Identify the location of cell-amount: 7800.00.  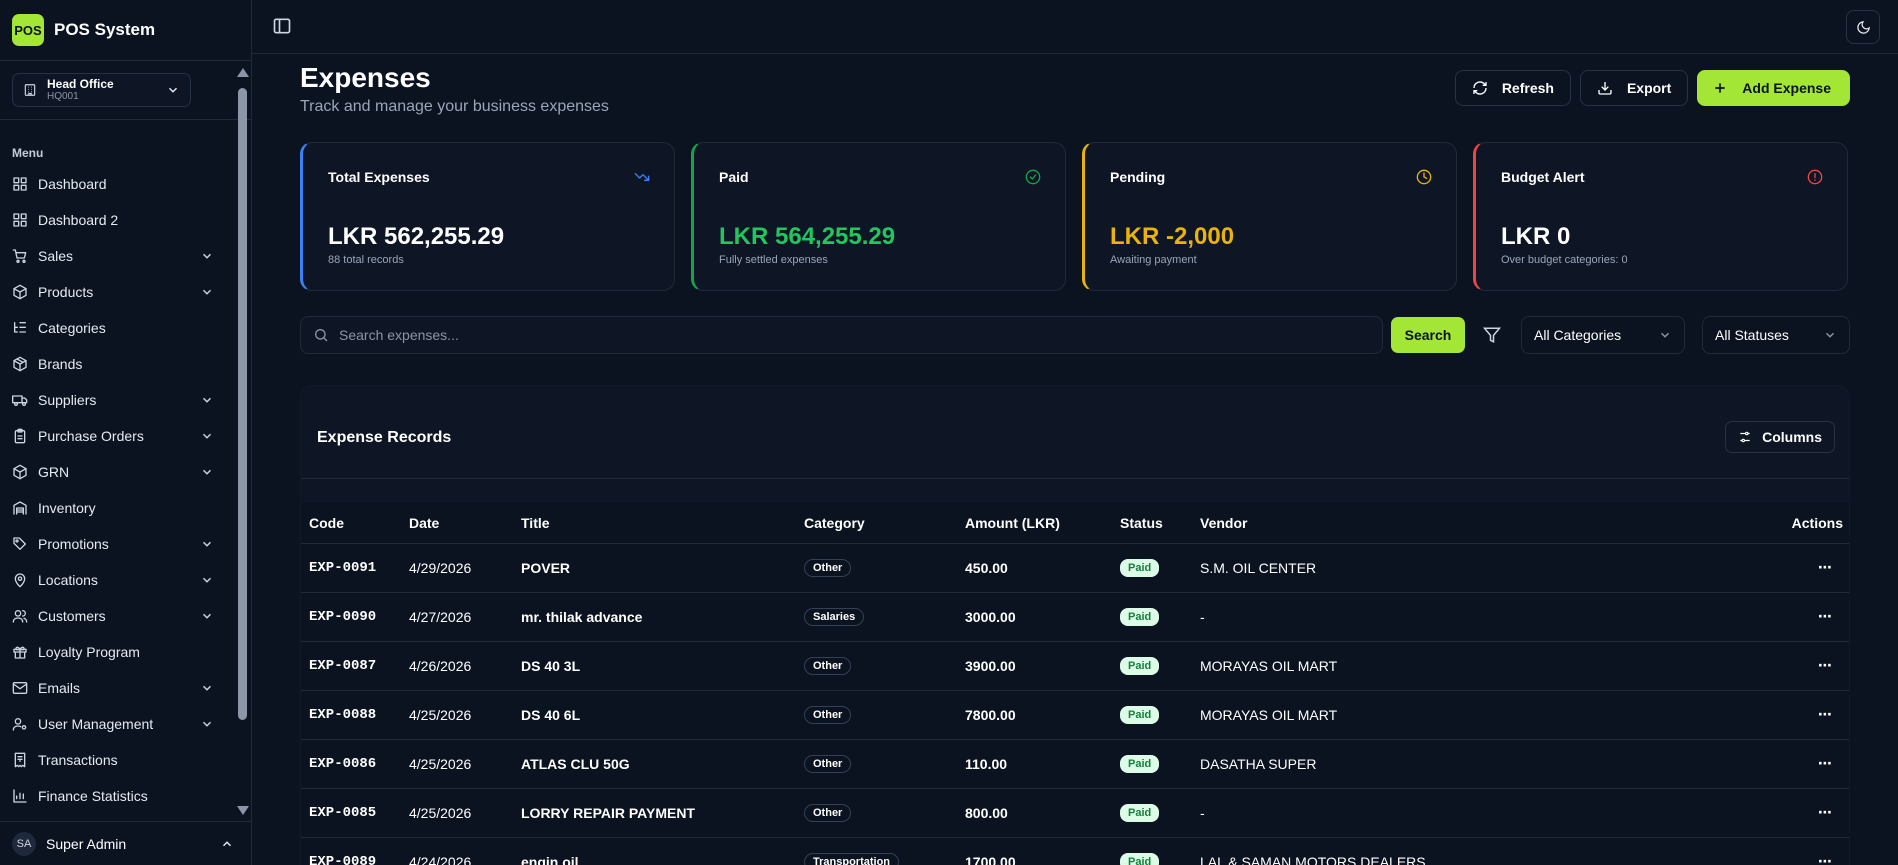
(1034, 715).